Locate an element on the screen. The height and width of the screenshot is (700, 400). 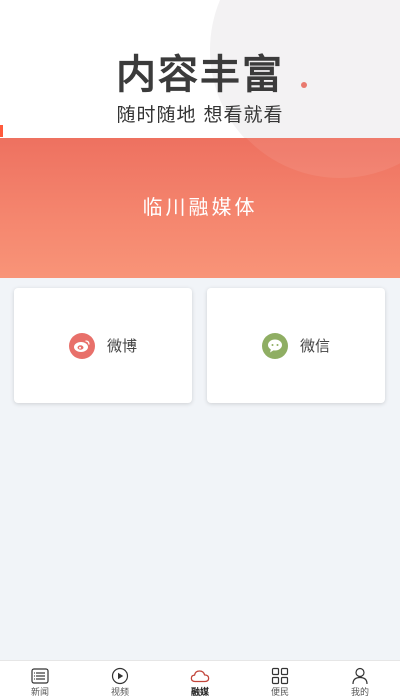
bottom-nav: 新闻 视频 融媒 便民 我的 is located at coordinates (200, 680).